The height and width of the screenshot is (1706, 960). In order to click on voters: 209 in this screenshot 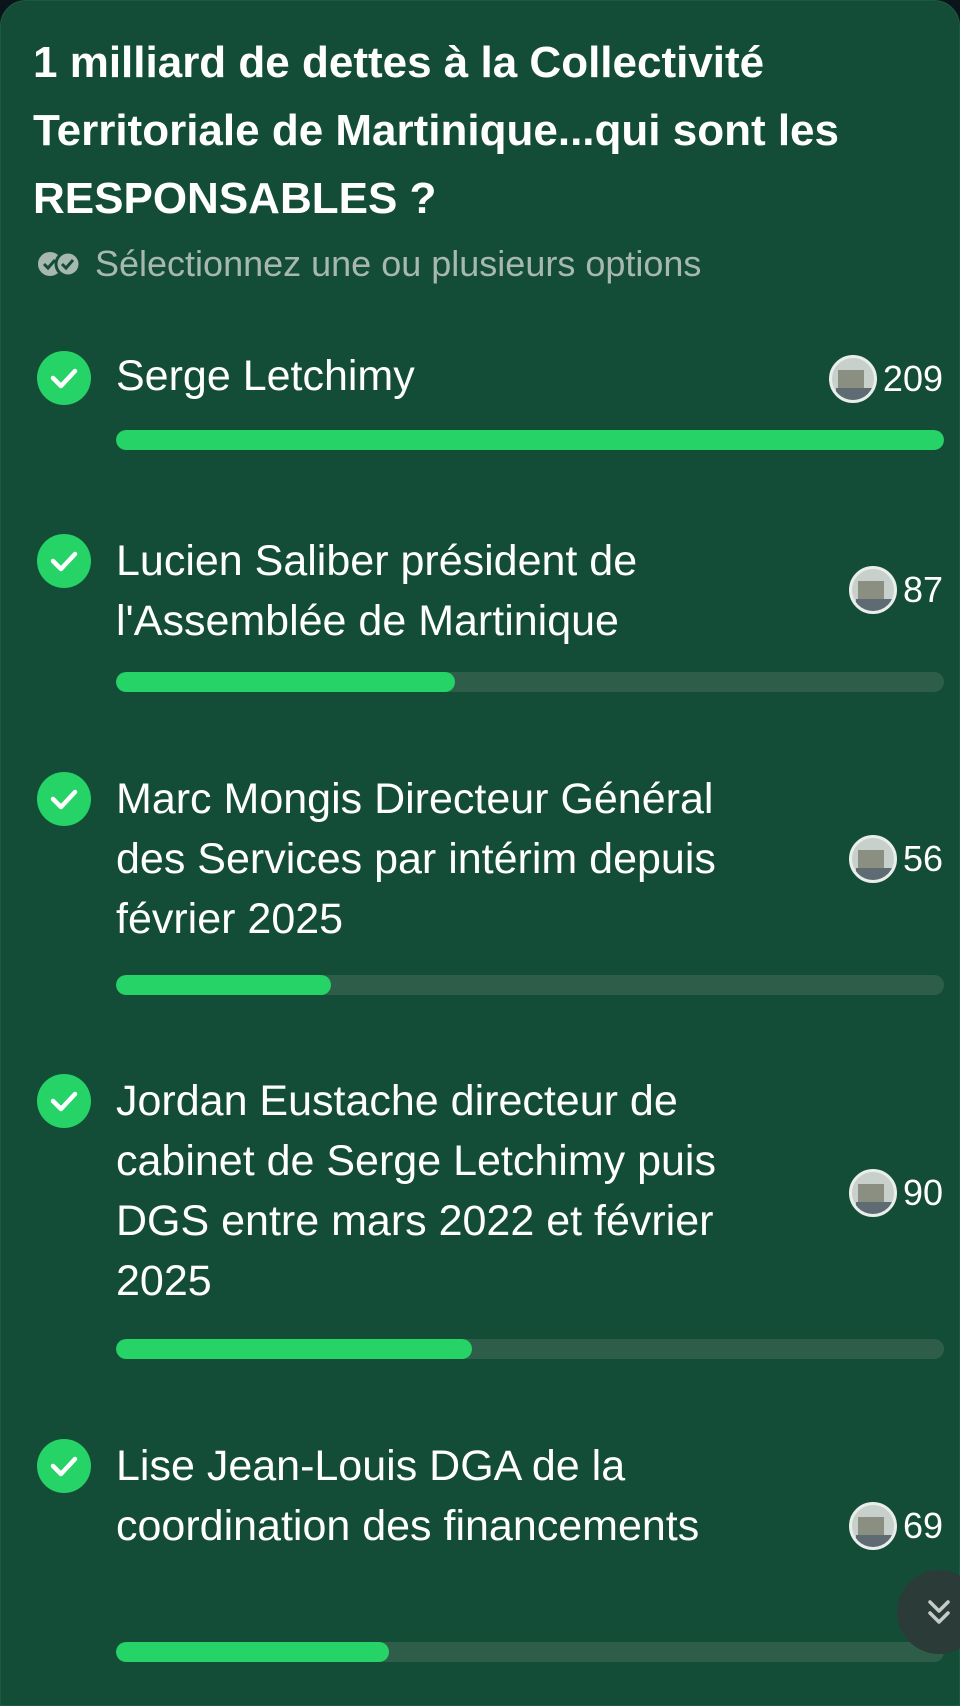, I will do `click(885, 379)`.